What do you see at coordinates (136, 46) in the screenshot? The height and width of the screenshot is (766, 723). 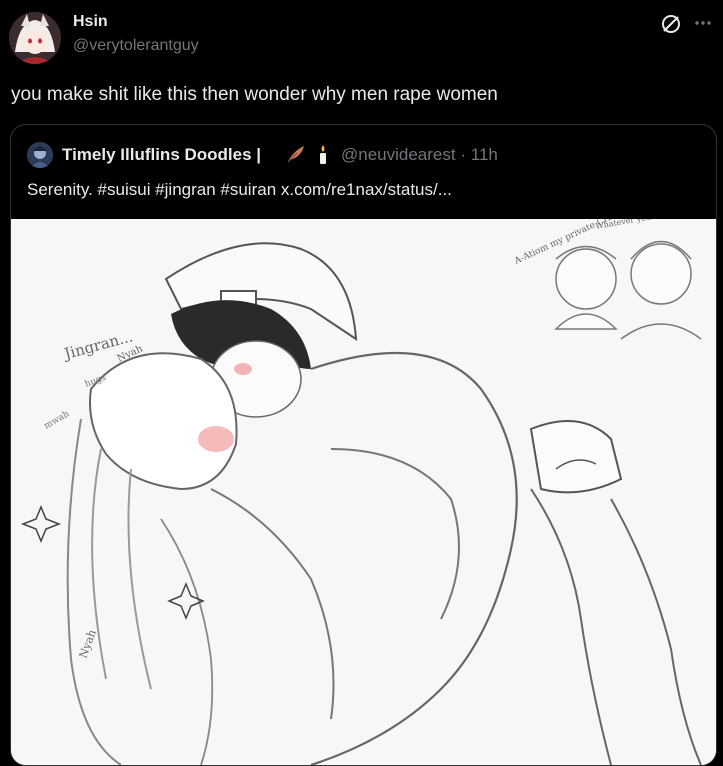 I see `author-handle: @verytolerantguy` at bounding box center [136, 46].